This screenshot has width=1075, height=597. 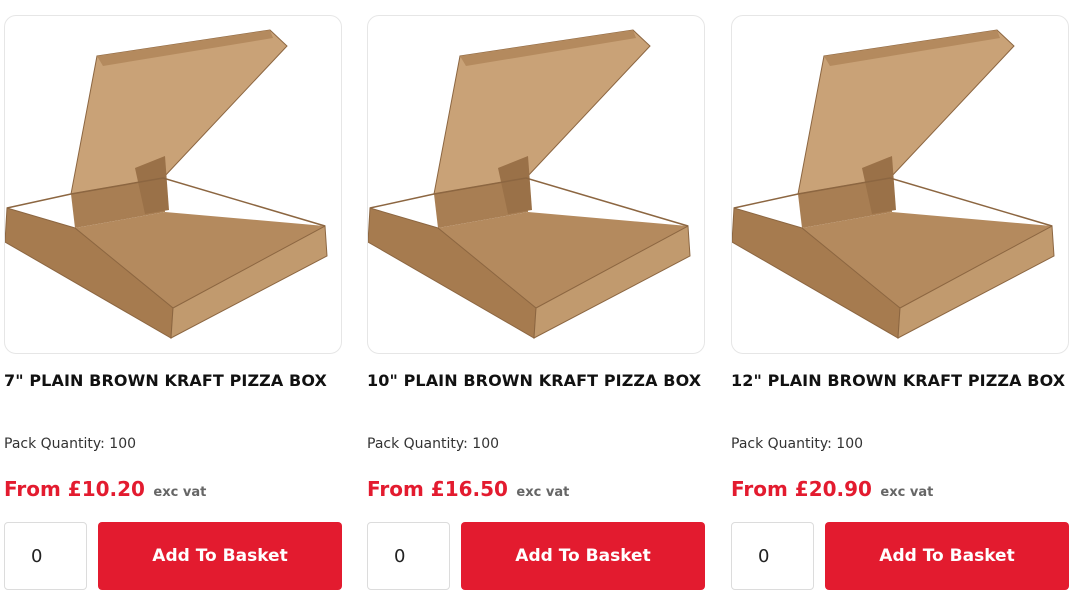 I want to click on product-price: From £20.90, so click(x=801, y=489).